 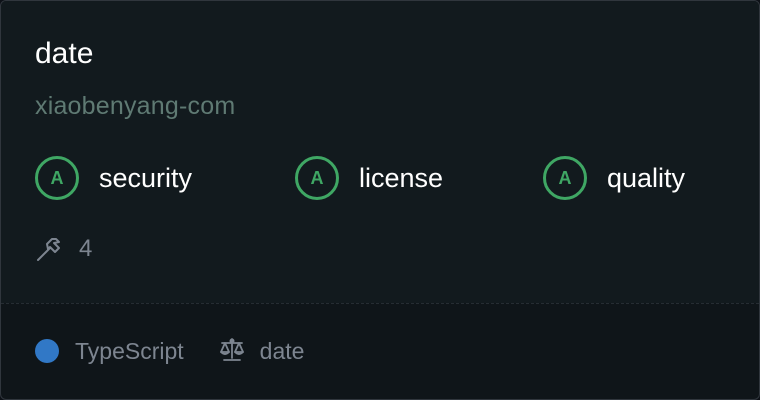 I want to click on score-quality: A quality, so click(x=614, y=178).